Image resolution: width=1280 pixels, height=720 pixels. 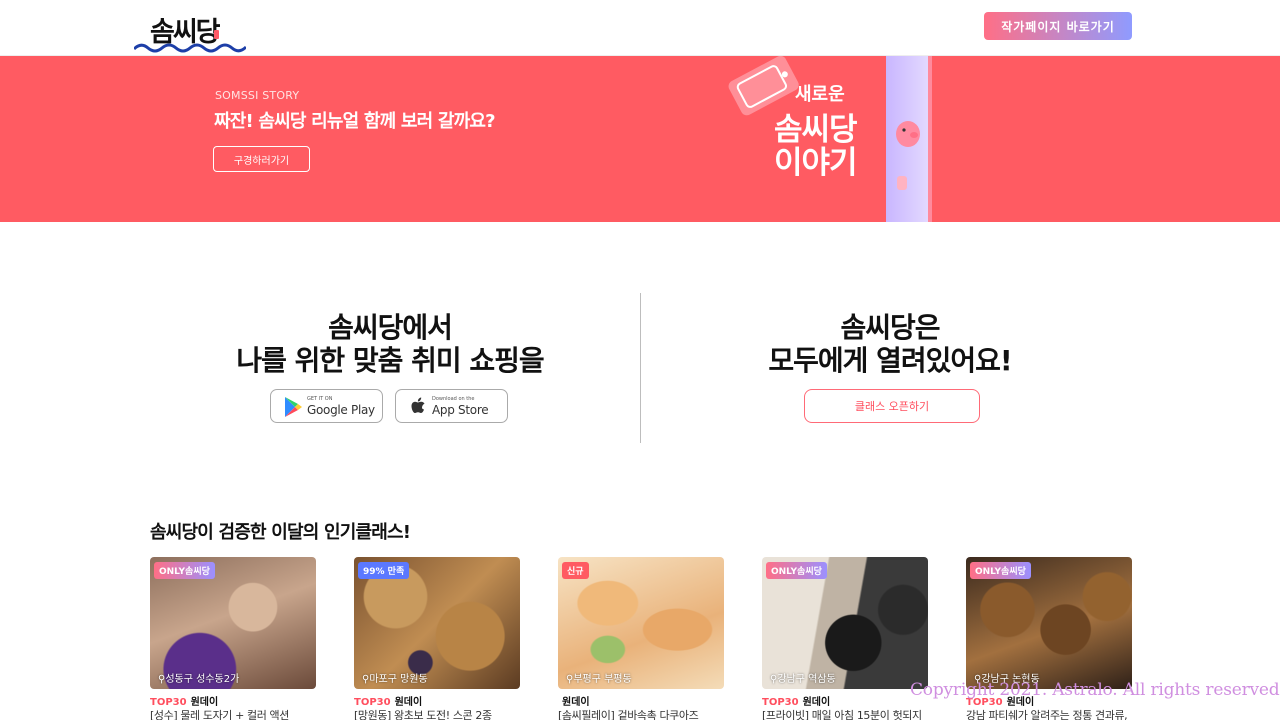 I want to click on logo-wave-icon, so click(x=190, y=48).